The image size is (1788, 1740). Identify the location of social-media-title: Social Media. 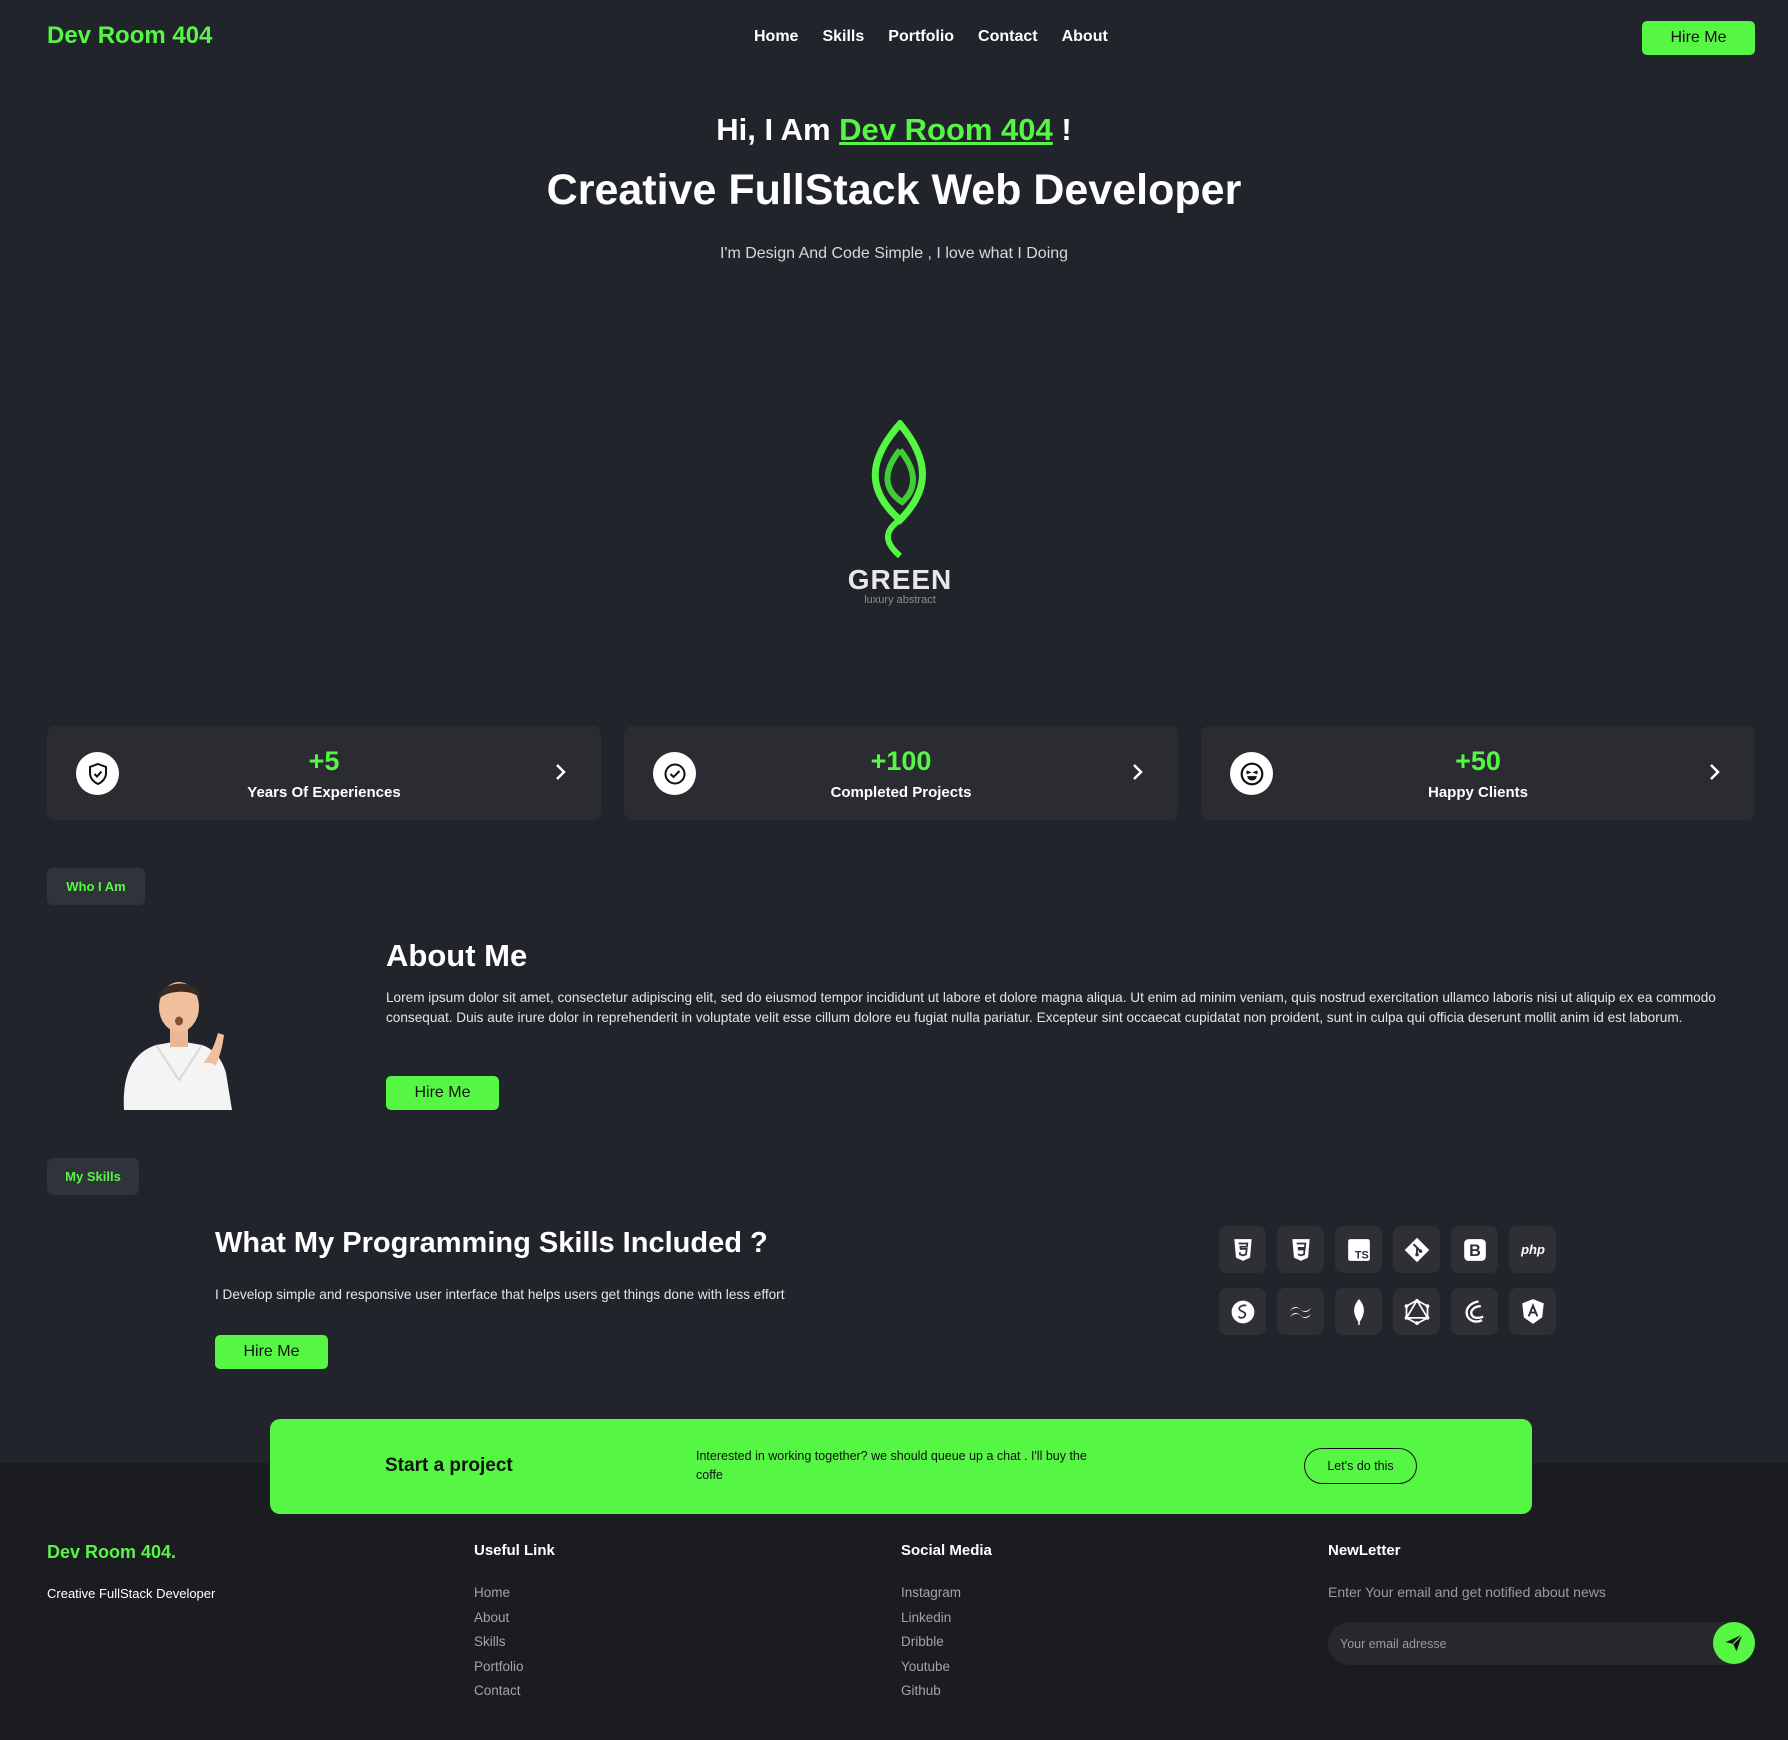
(946, 1550).